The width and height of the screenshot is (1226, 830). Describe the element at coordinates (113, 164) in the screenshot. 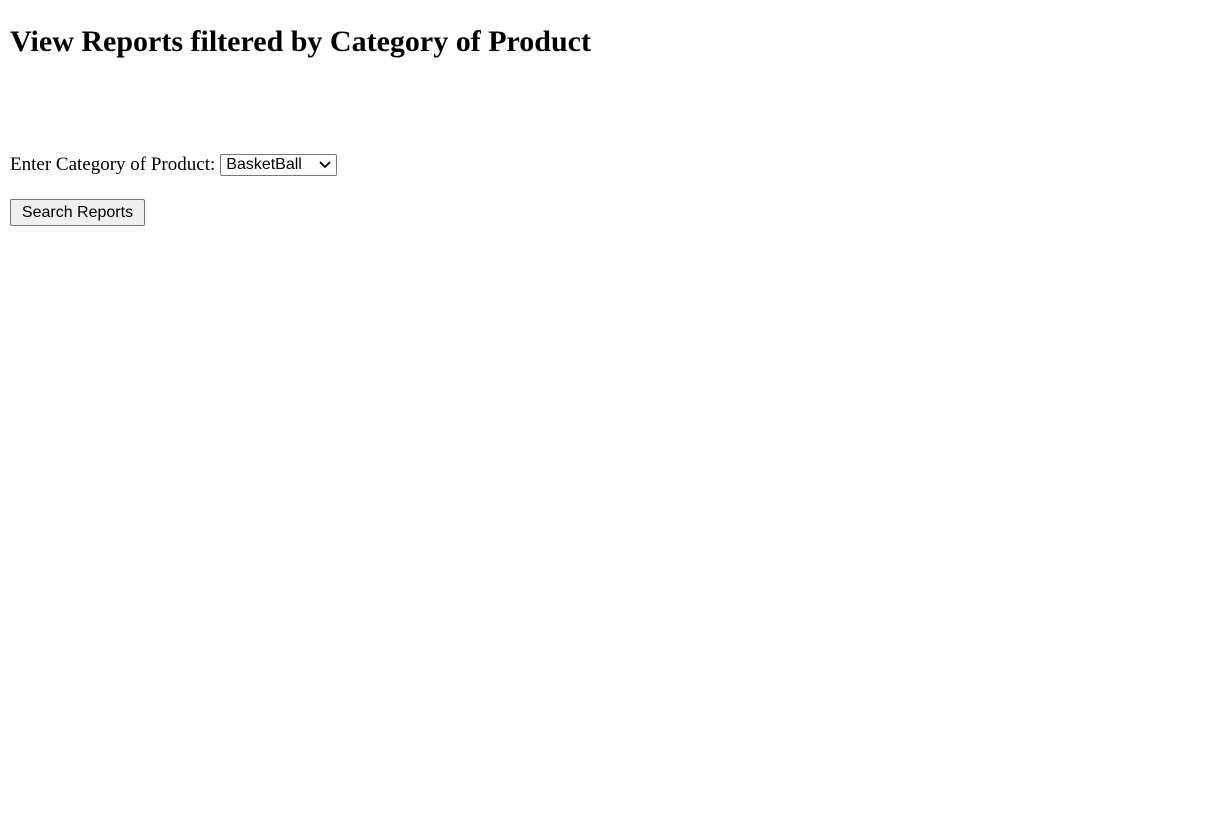

I see `category-label: Enter Category of Product:` at that location.